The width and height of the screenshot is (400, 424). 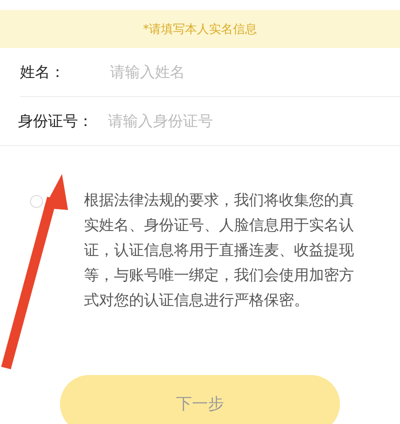 What do you see at coordinates (36, 201) in the screenshot?
I see `agreement-radio` at bounding box center [36, 201].